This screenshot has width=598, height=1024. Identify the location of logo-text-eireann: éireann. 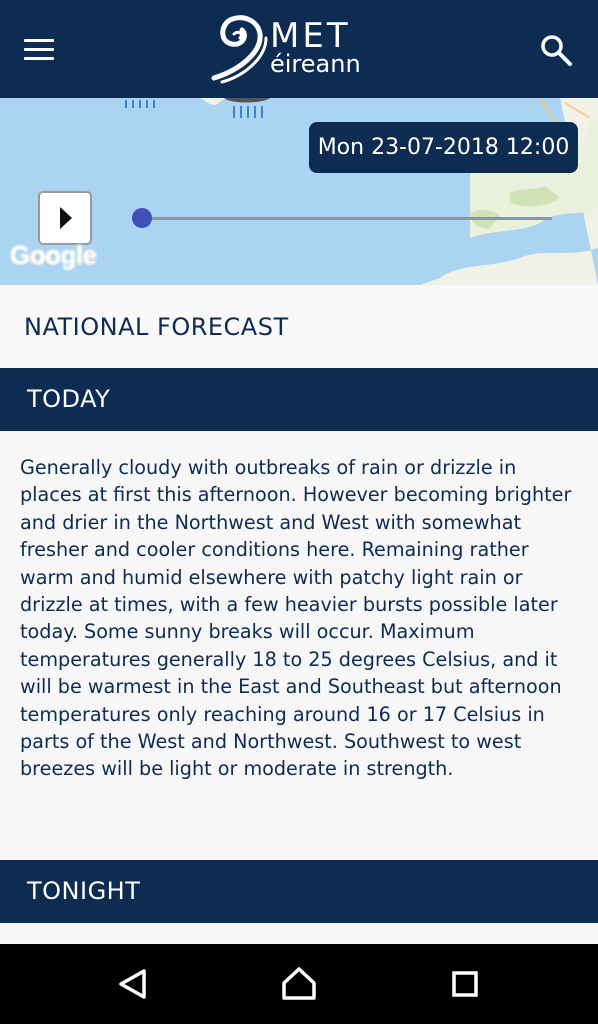
(315, 64).